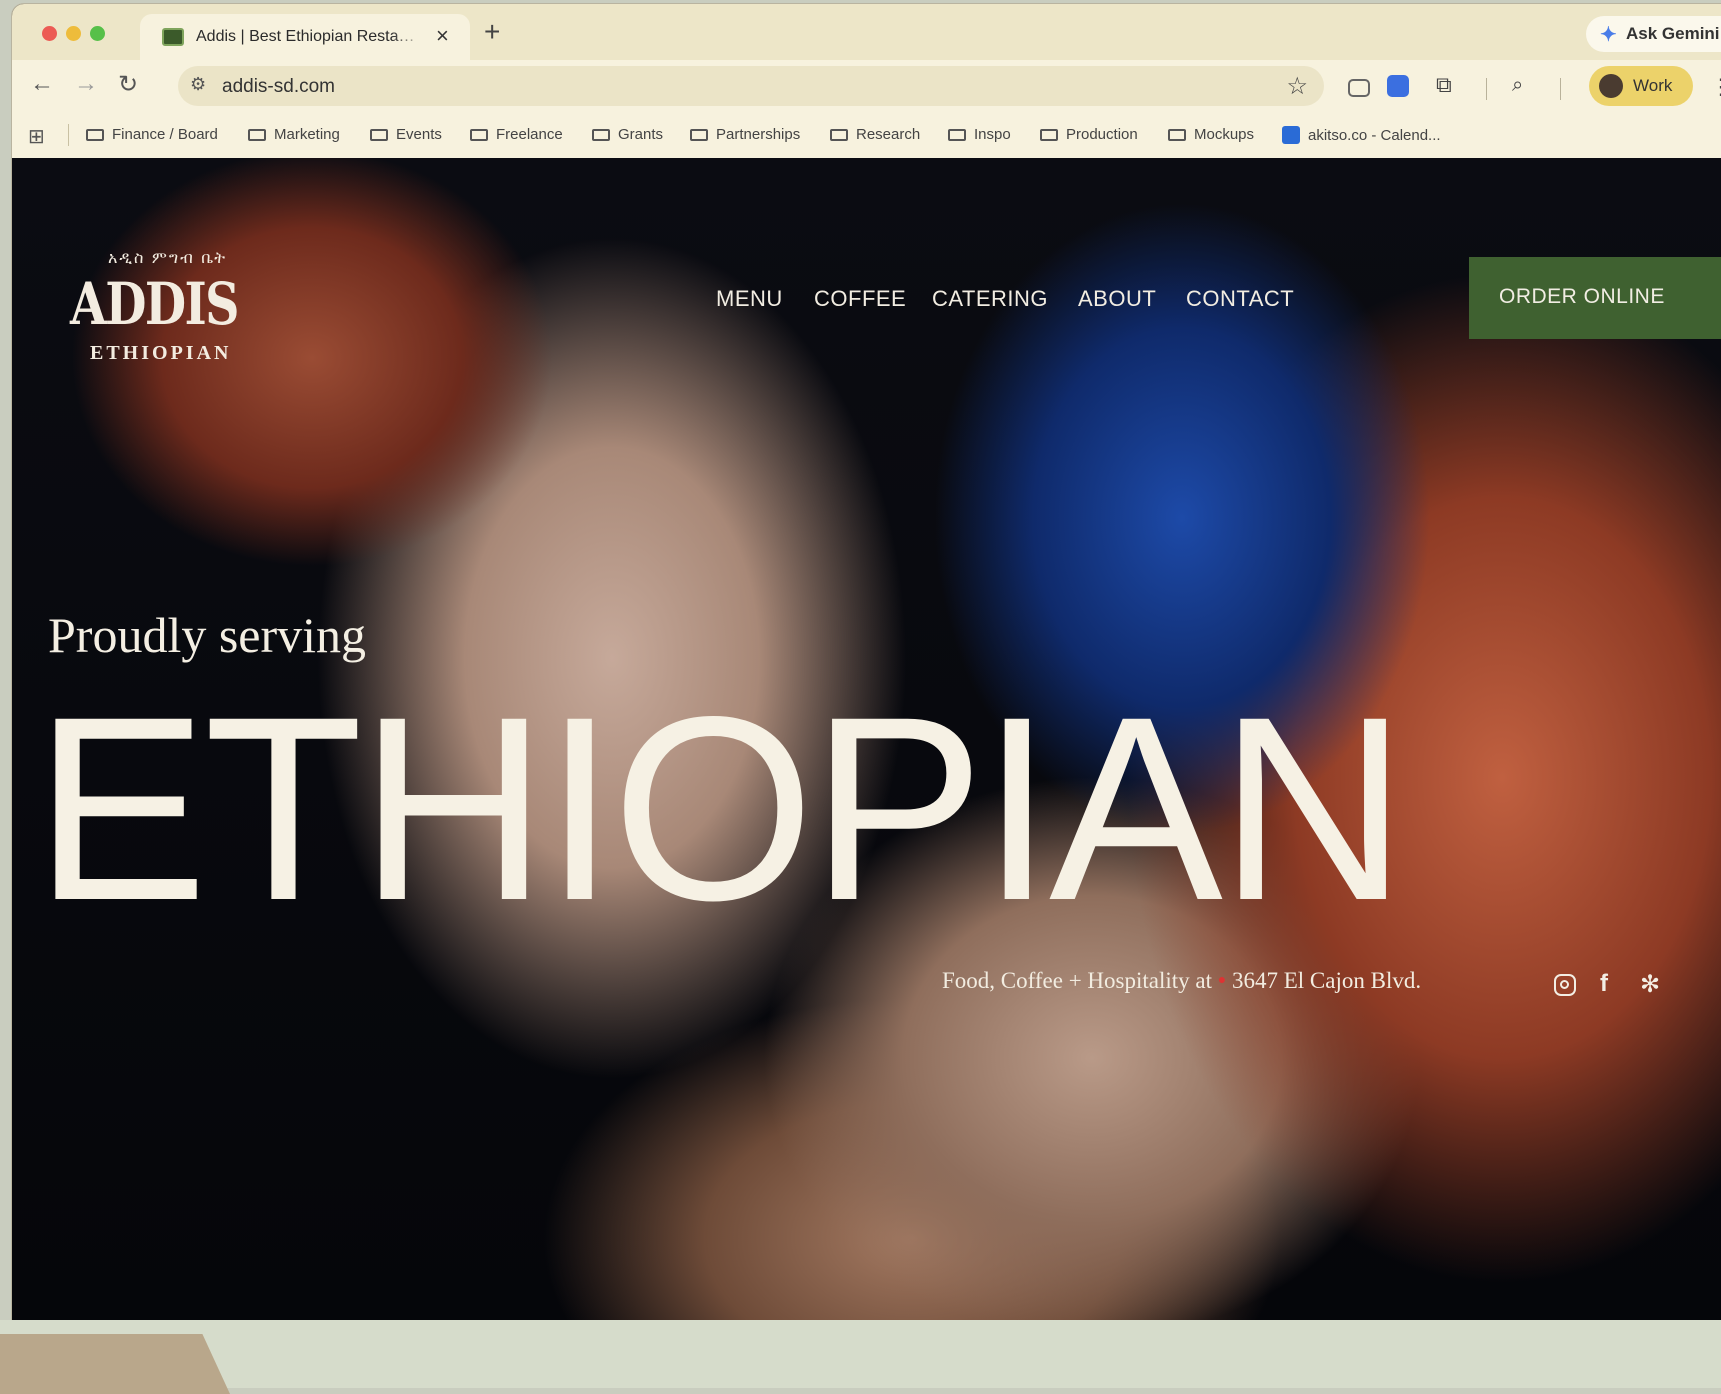 The image size is (1721, 1394). I want to click on nav-about: ABOUT, so click(1117, 299).